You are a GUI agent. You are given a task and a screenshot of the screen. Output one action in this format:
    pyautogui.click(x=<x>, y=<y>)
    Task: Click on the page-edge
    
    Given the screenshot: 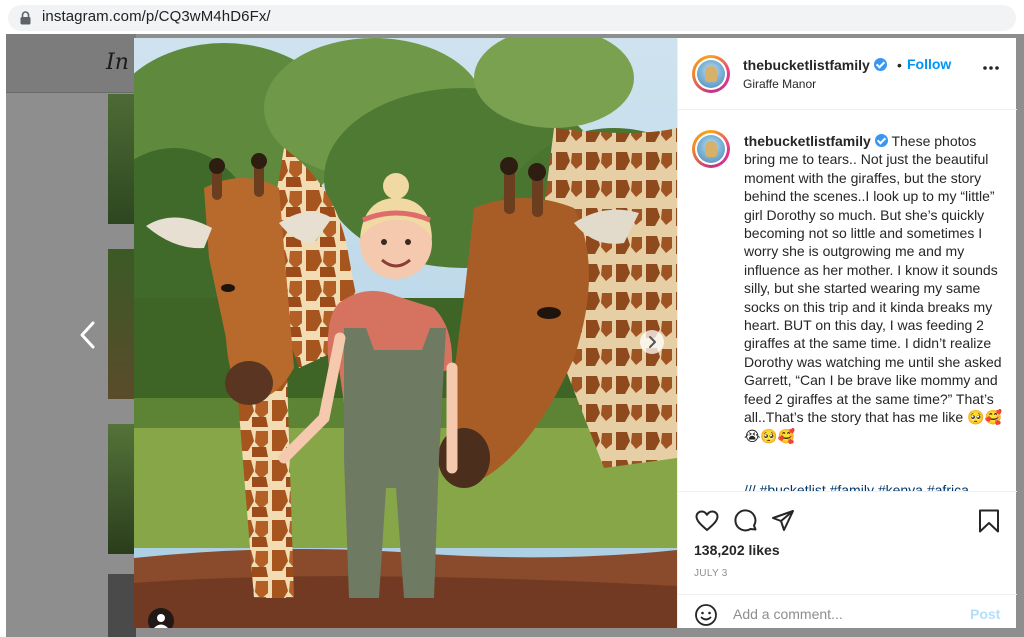 What is the action you would take?
    pyautogui.click(x=3, y=335)
    